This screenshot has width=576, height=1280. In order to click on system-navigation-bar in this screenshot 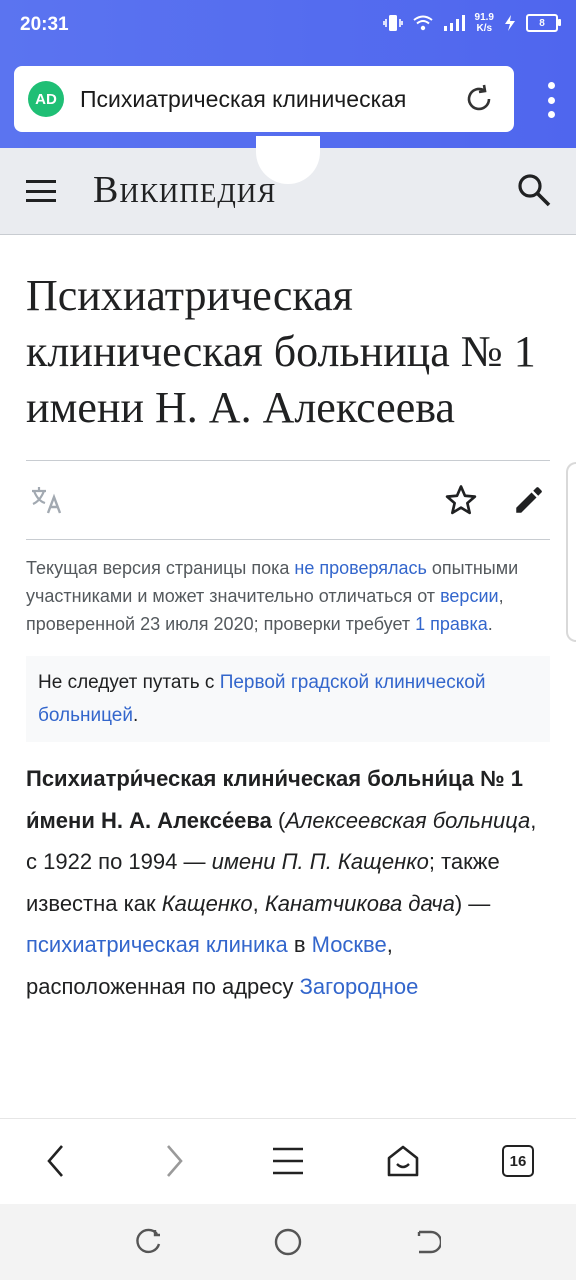, I will do `click(288, 1242)`.